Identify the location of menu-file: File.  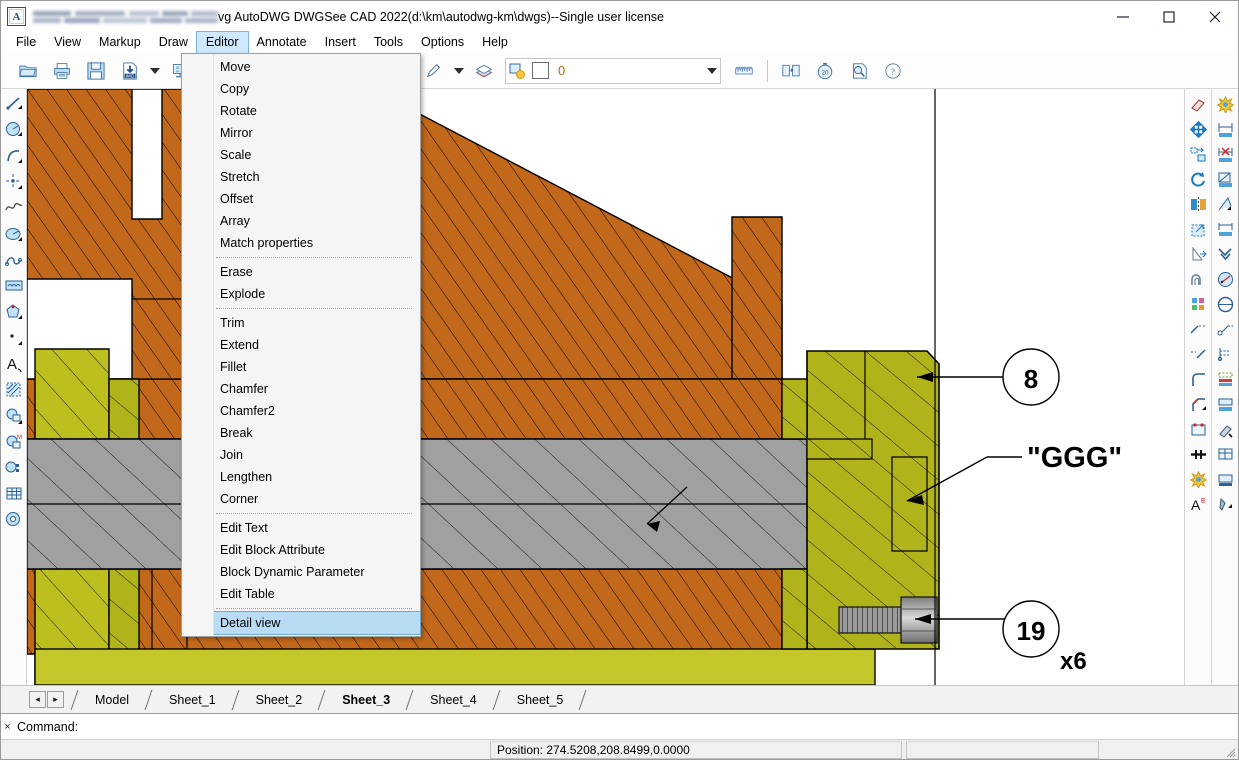
(26, 42).